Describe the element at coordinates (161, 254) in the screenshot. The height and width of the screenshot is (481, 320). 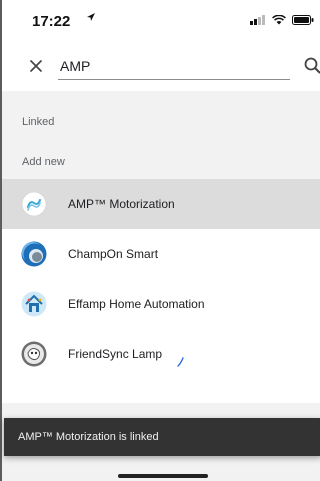
I see `list-item-champon-smart: ChampOn Smart` at that location.